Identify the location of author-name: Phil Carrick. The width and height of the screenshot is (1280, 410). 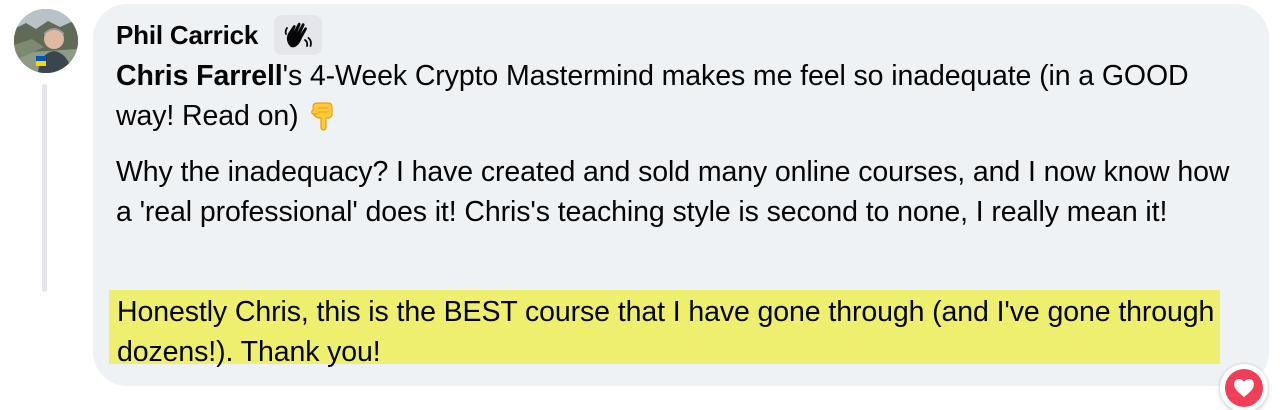
(187, 35).